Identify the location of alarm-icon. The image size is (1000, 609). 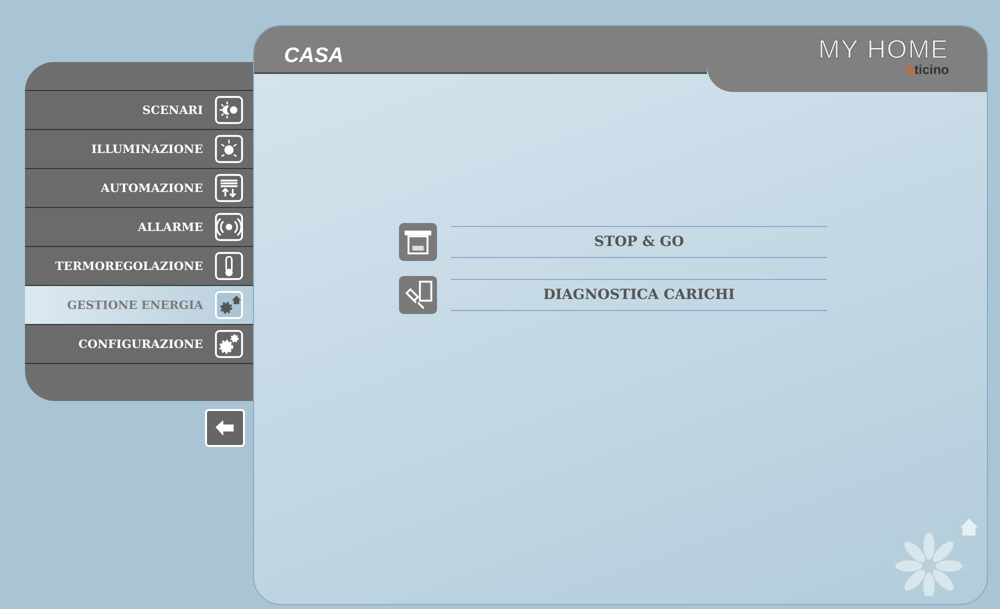
(229, 227).